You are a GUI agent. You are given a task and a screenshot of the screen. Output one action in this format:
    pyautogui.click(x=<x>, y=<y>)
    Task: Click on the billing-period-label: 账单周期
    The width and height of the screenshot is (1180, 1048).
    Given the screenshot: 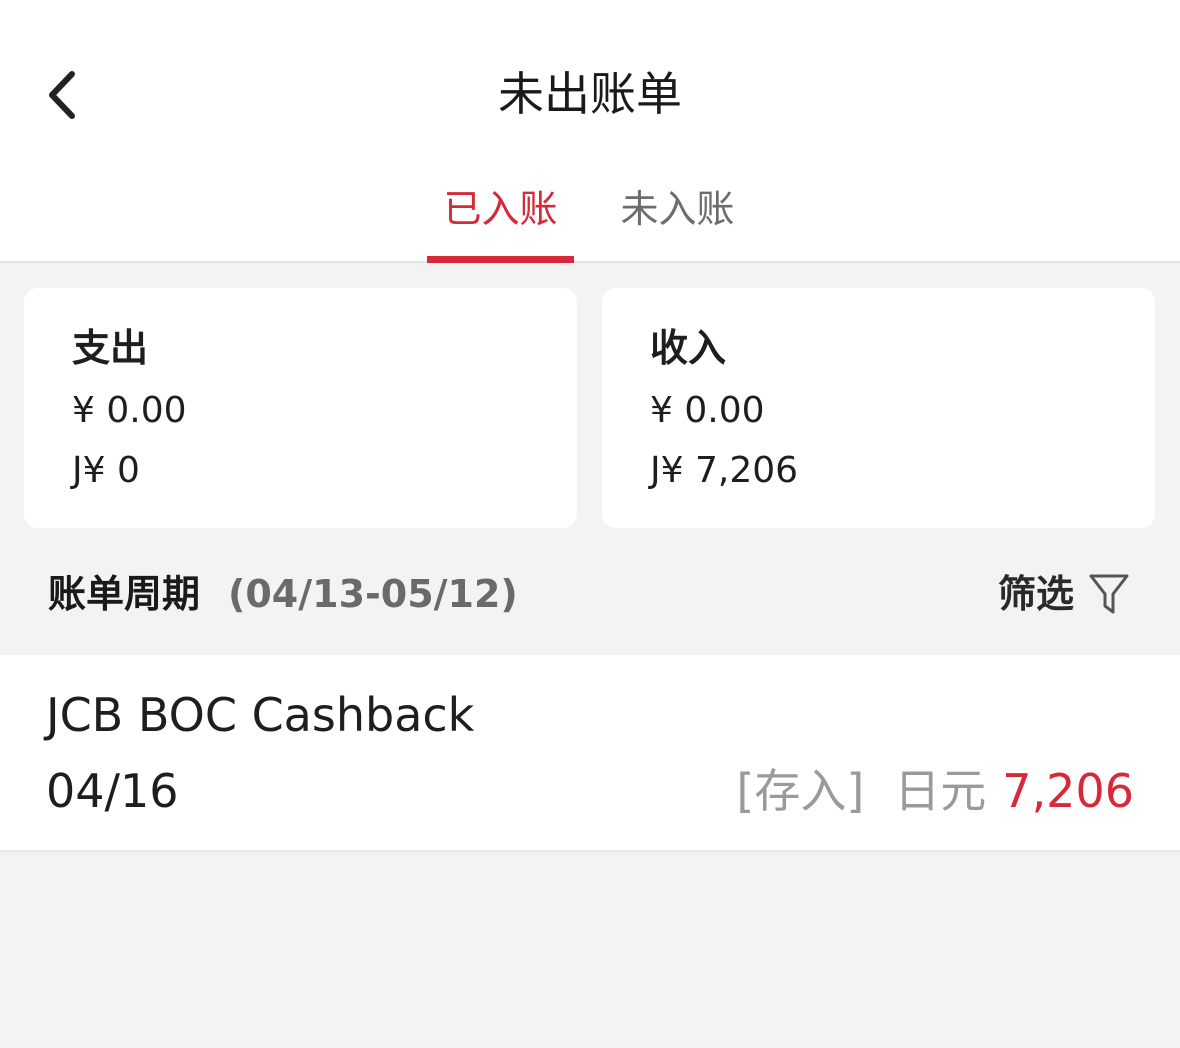 What is the action you would take?
    pyautogui.click(x=124, y=594)
    